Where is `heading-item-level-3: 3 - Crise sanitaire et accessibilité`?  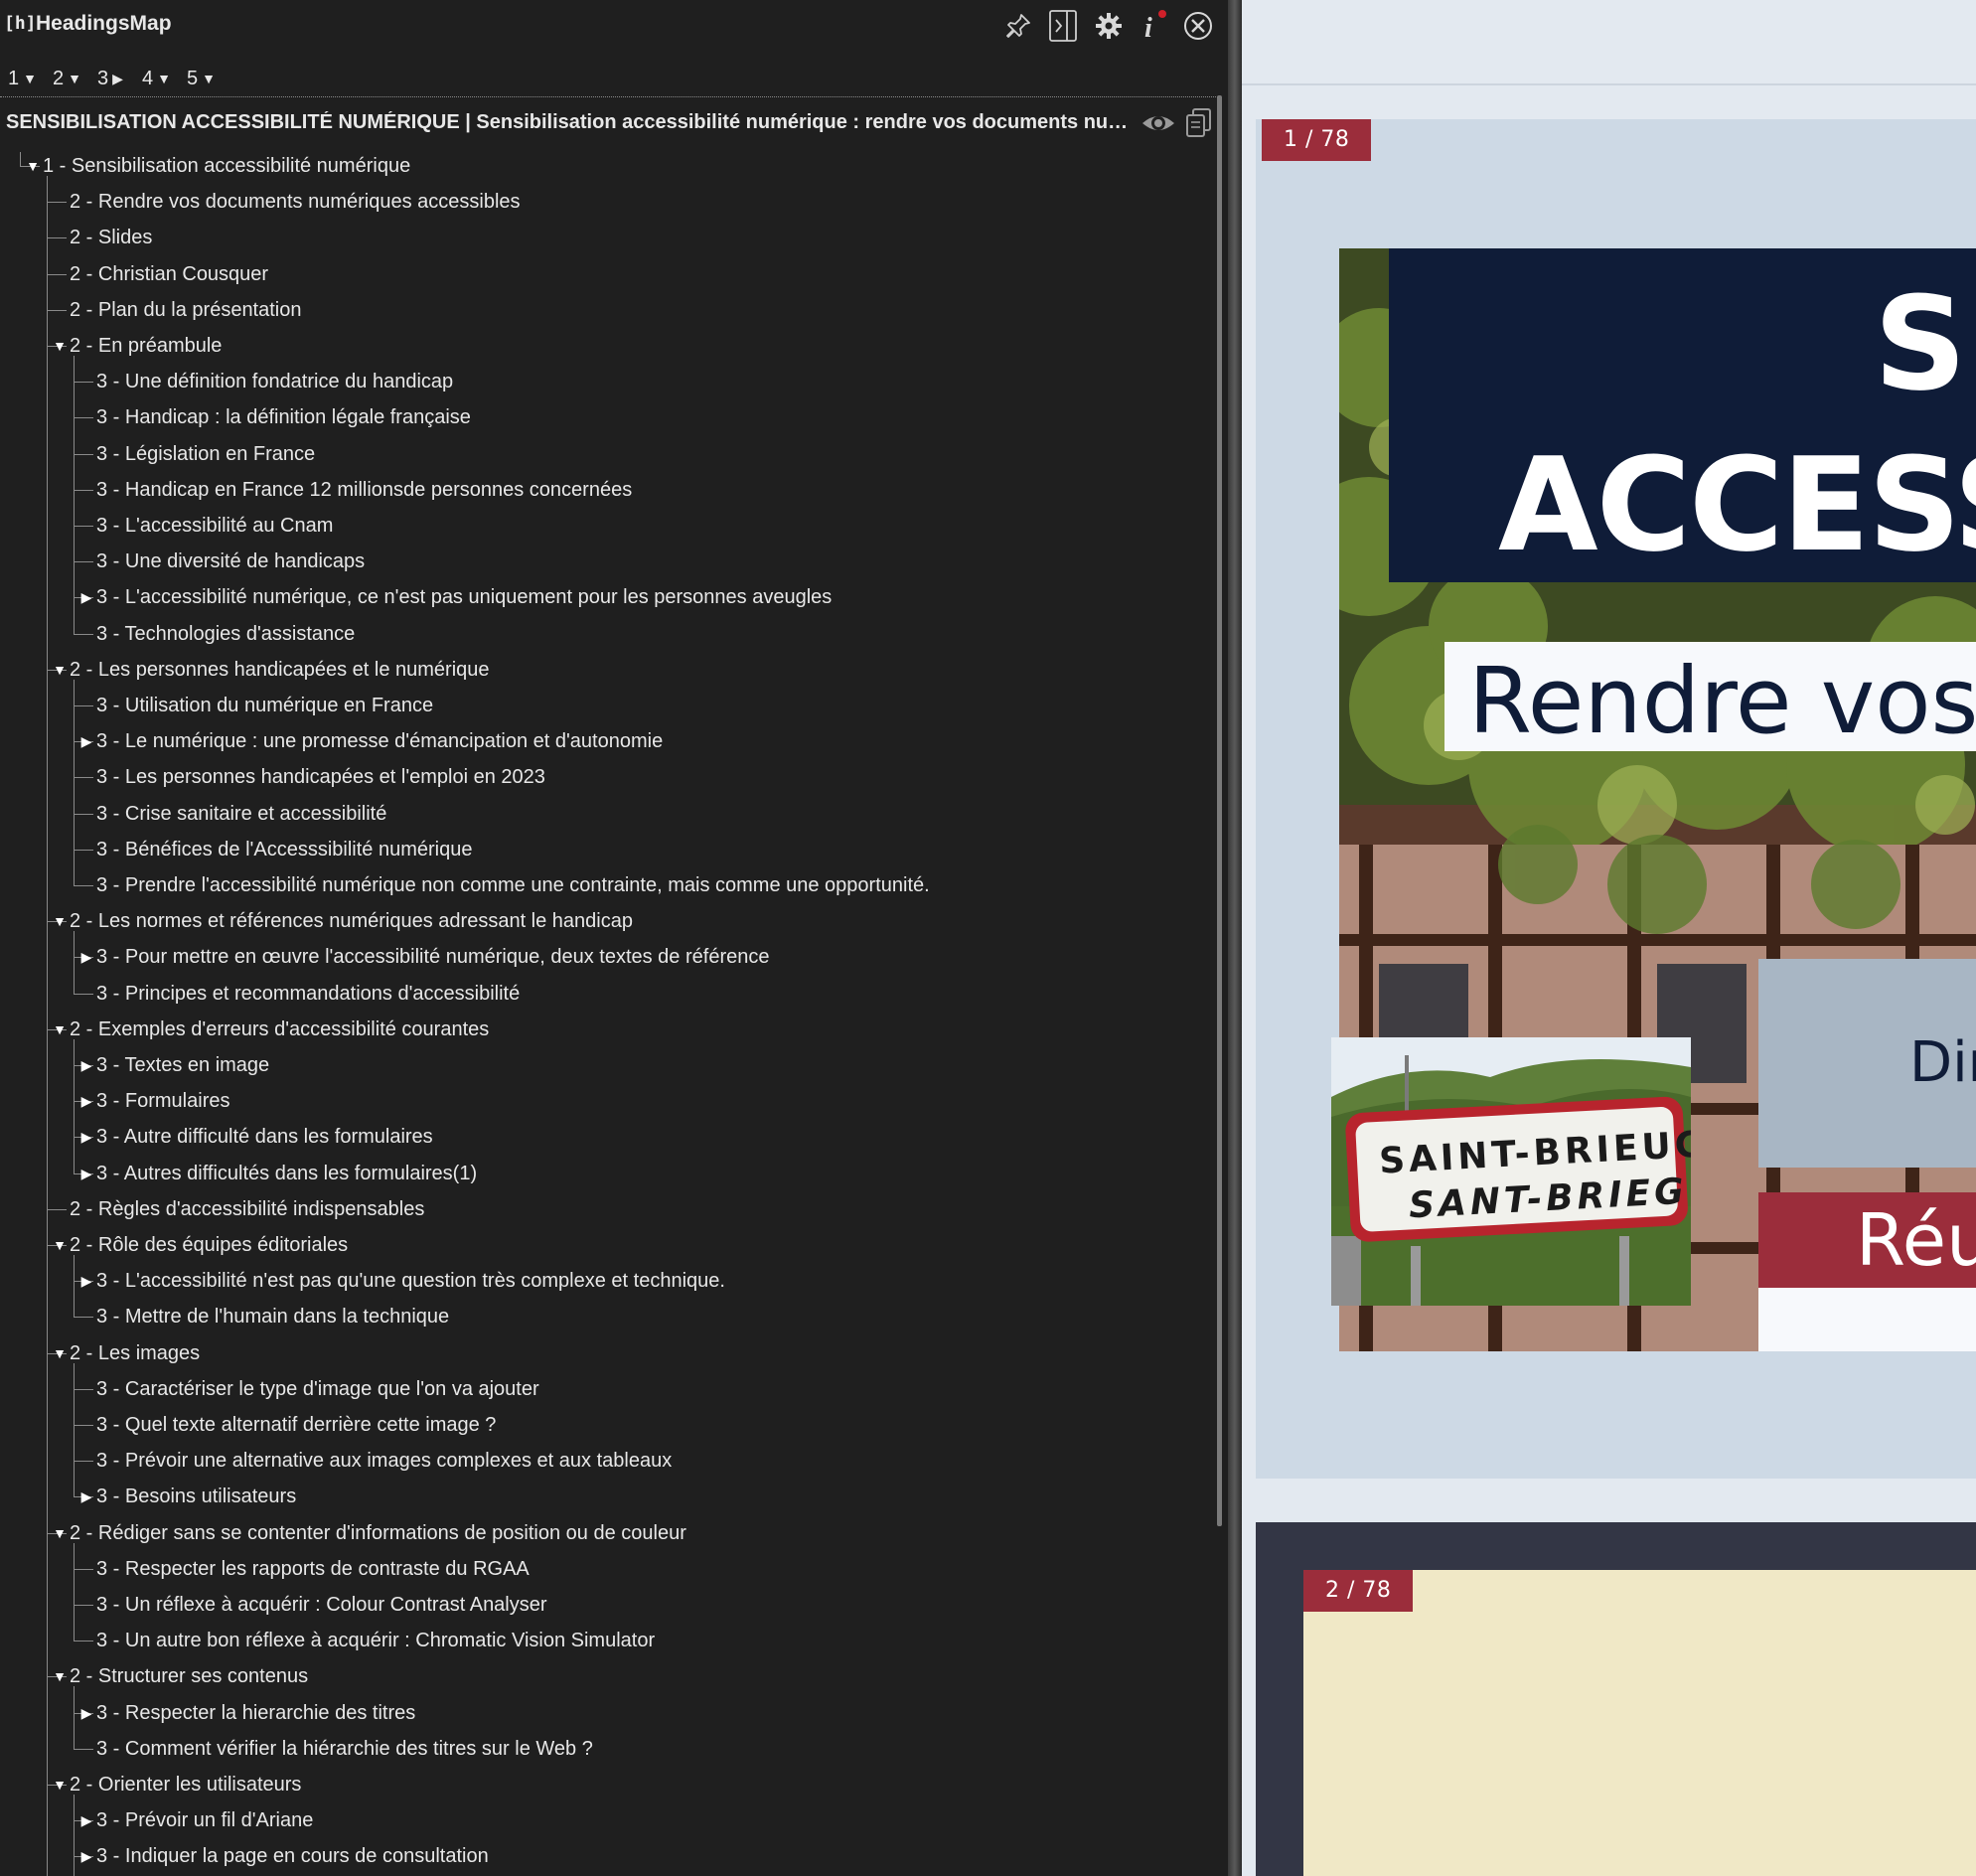 heading-item-level-3: 3 - Crise sanitaire et accessibilité is located at coordinates (241, 814).